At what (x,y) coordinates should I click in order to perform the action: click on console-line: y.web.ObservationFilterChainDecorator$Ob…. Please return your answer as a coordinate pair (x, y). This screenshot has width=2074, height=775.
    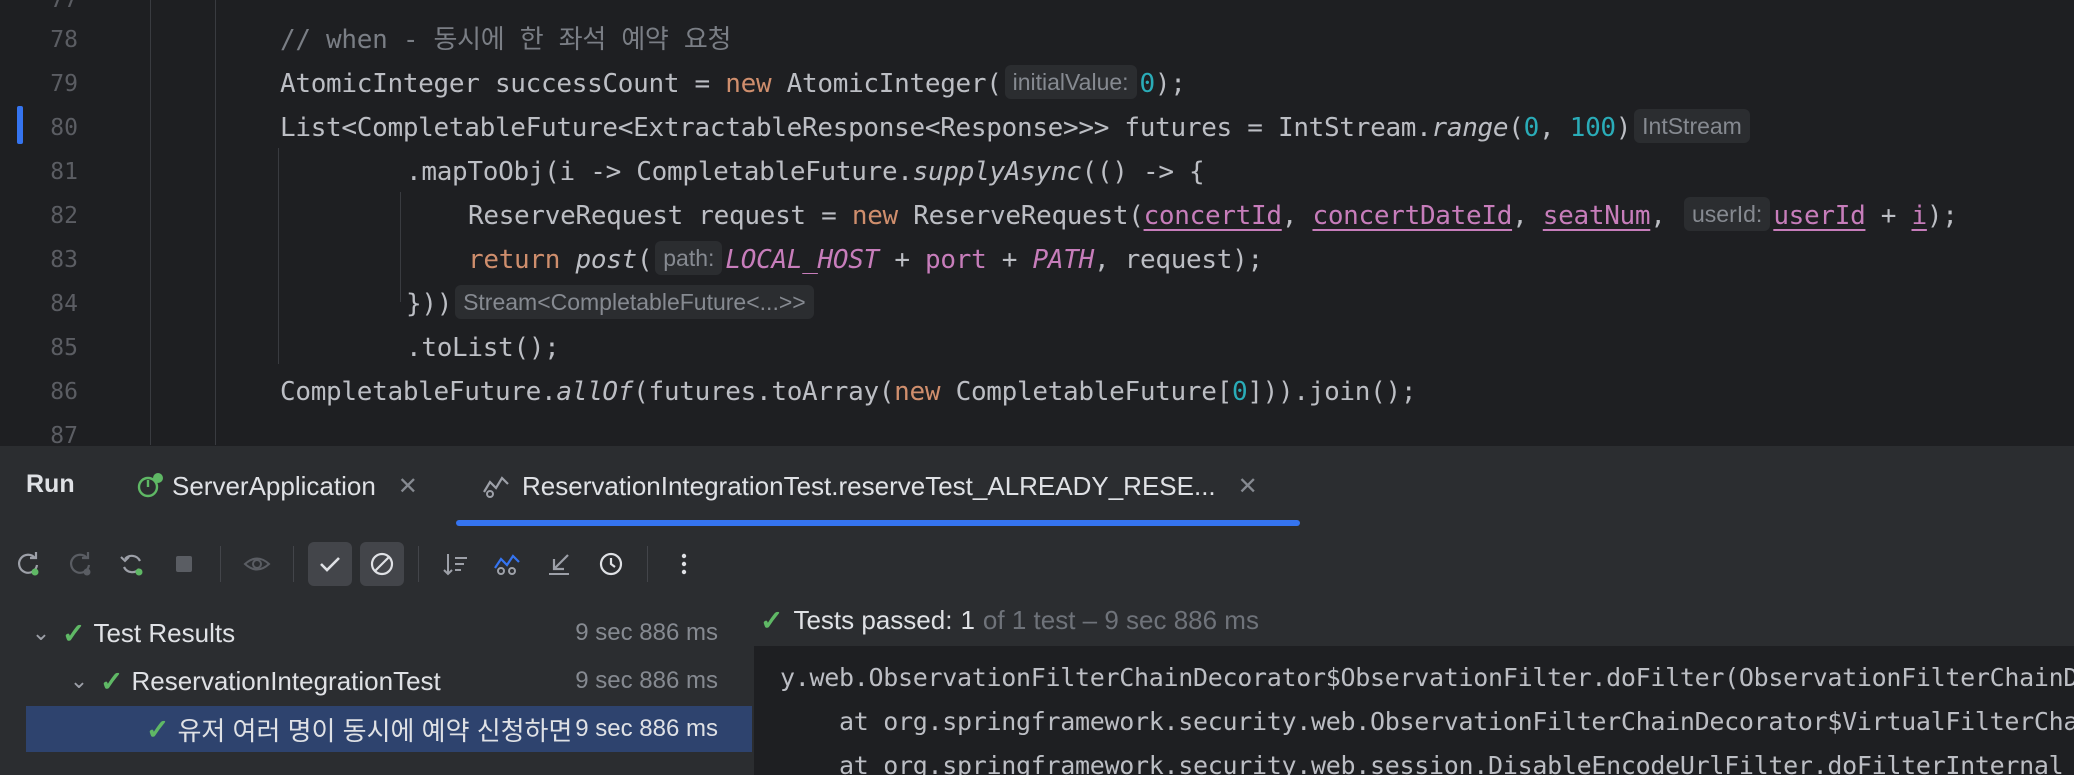
    Looking at the image, I should click on (1427, 677).